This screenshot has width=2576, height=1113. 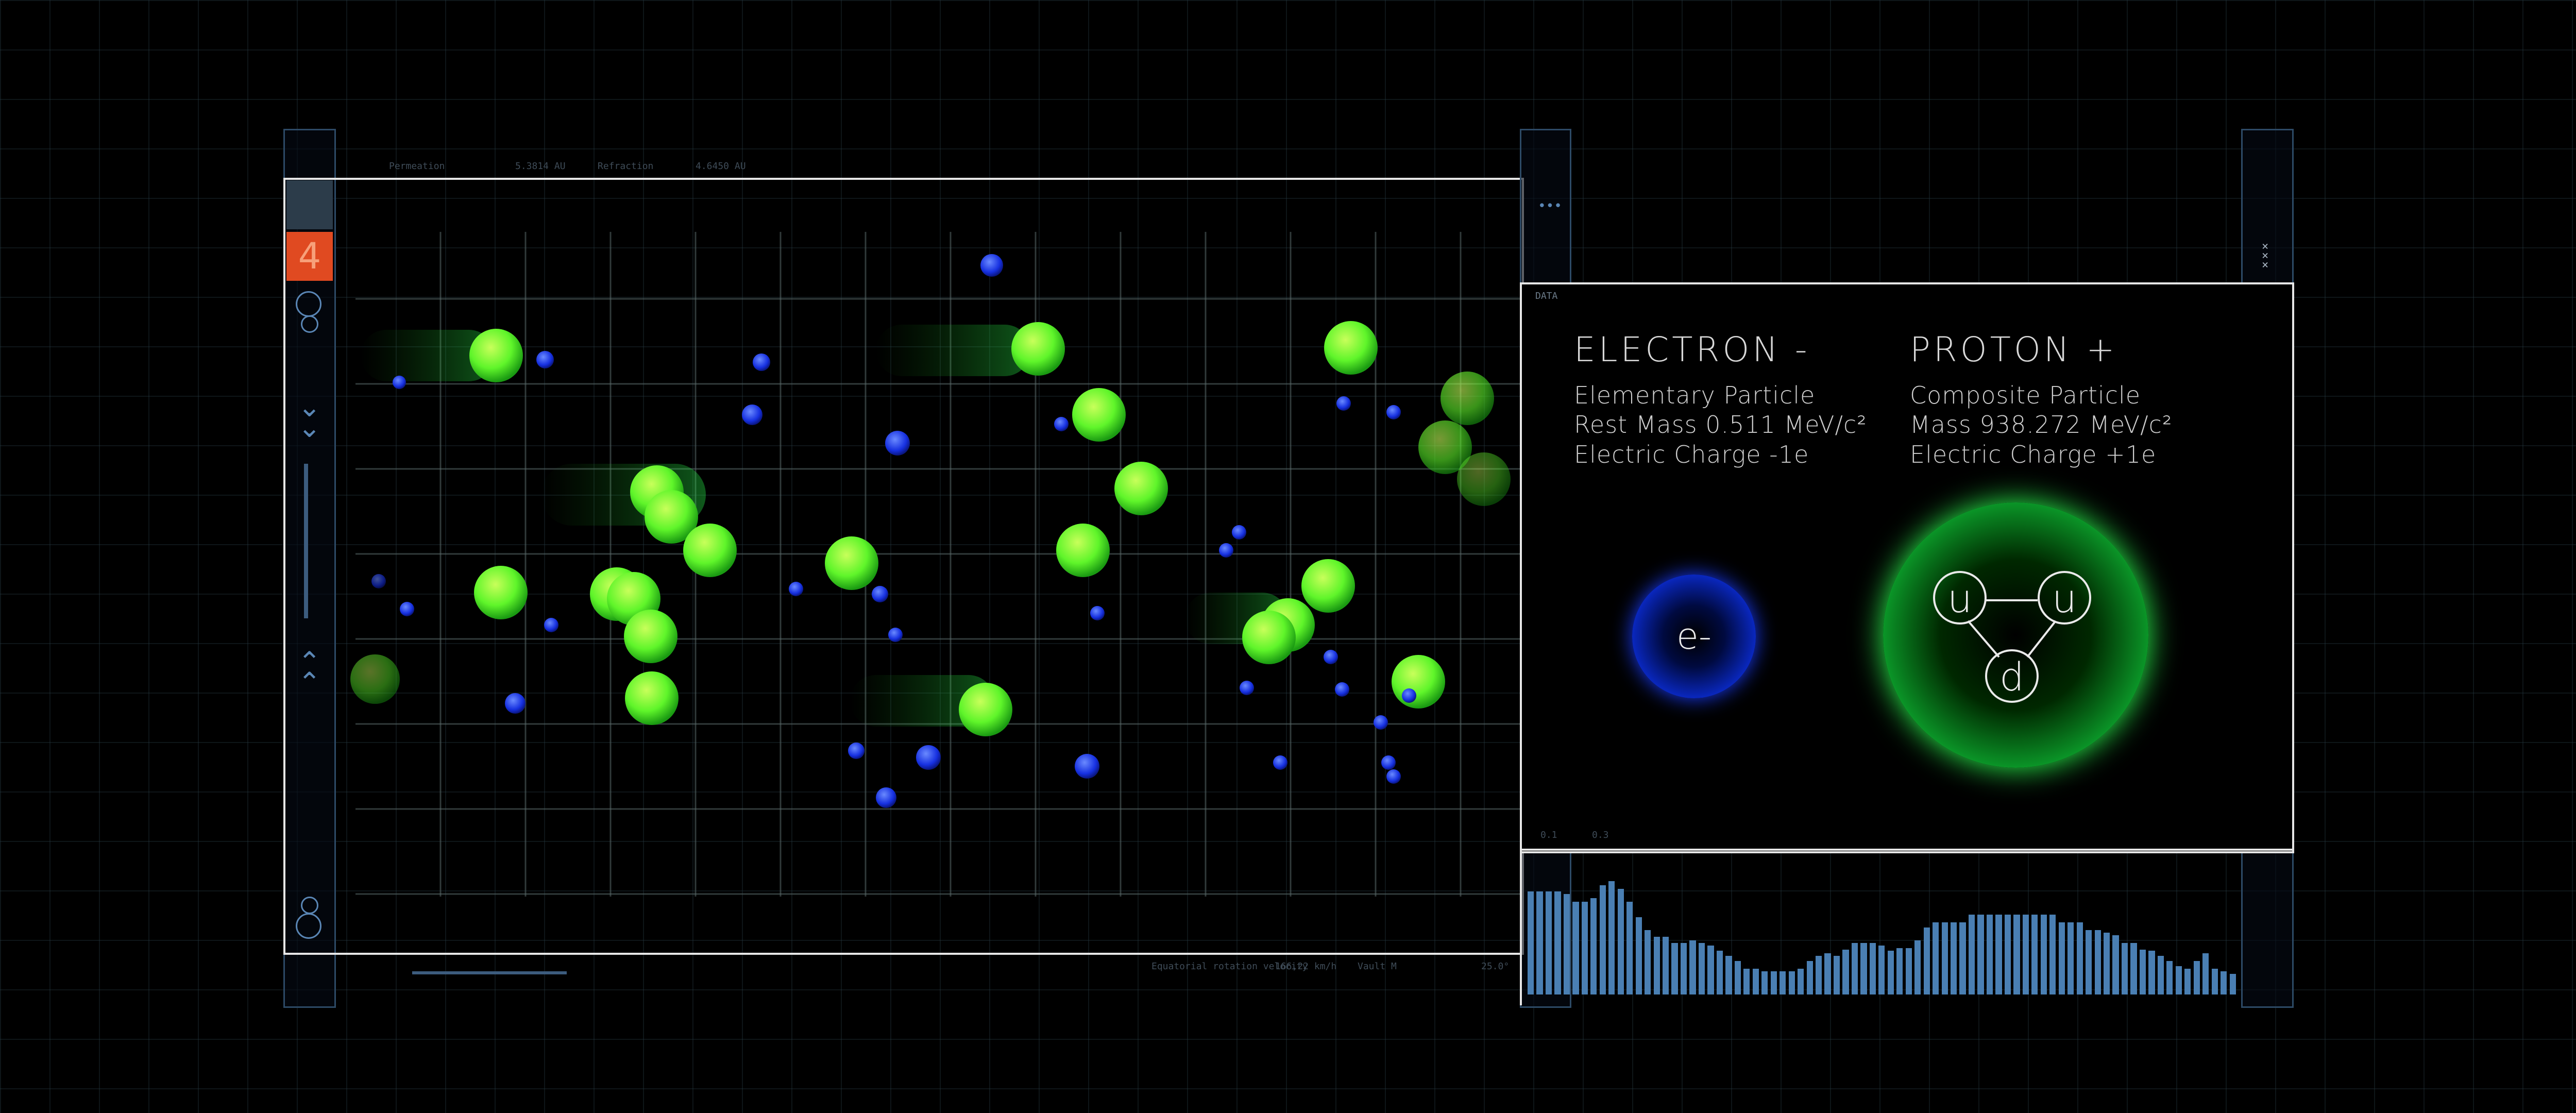 What do you see at coordinates (1546, 296) in the screenshot?
I see `data-panel-header: DATA` at bounding box center [1546, 296].